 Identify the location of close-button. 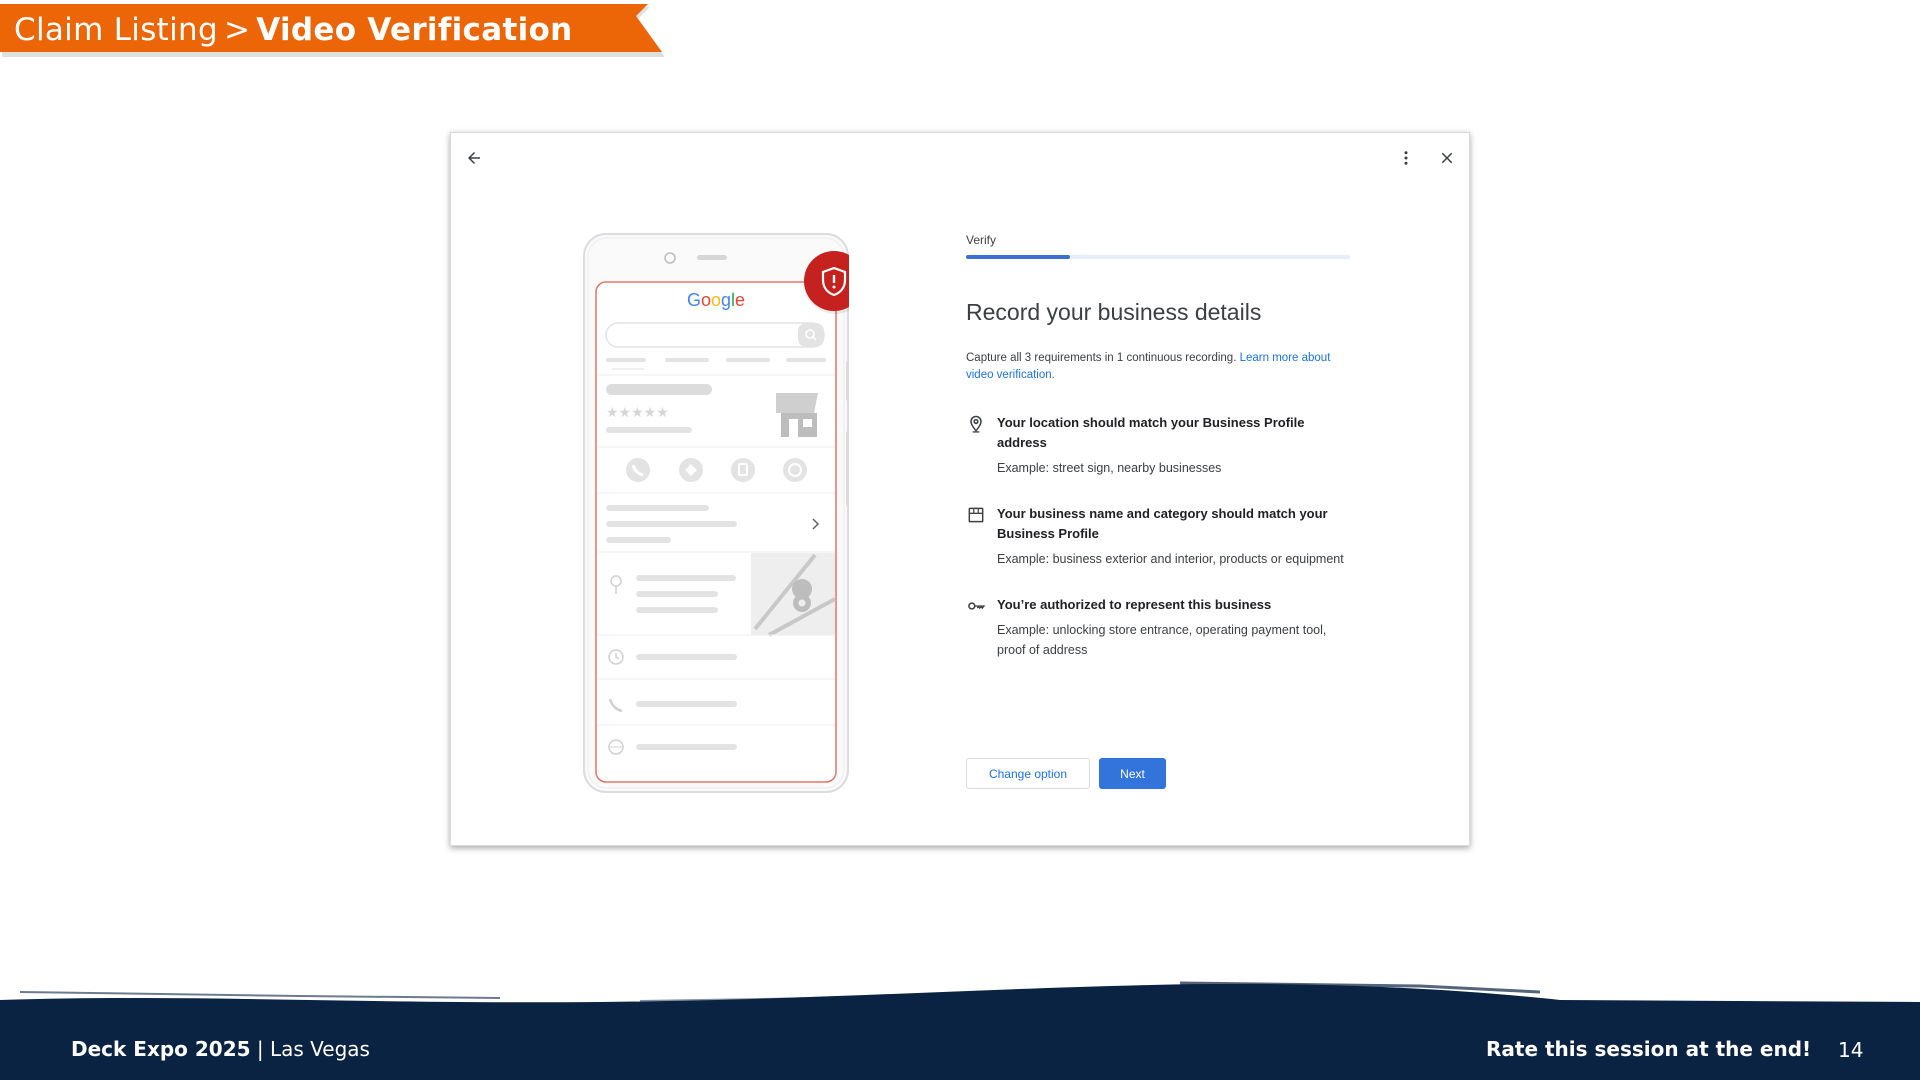
(1447, 158).